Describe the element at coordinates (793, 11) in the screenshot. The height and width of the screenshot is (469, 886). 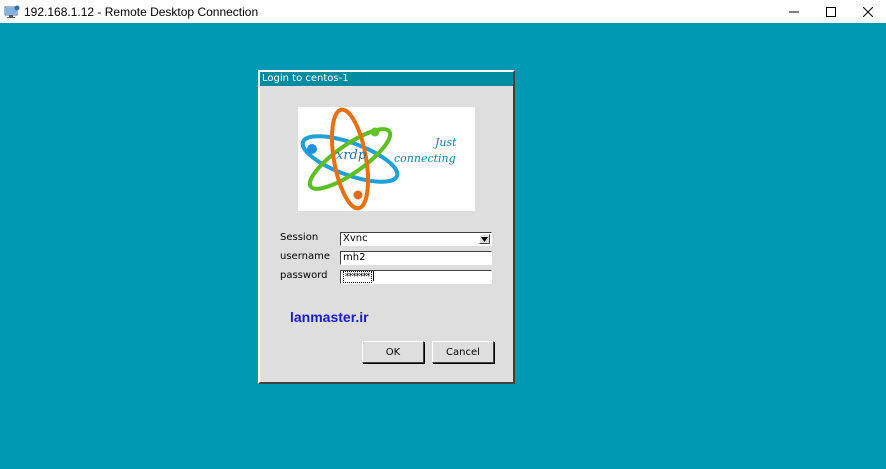
I see `minimize-icon` at that location.